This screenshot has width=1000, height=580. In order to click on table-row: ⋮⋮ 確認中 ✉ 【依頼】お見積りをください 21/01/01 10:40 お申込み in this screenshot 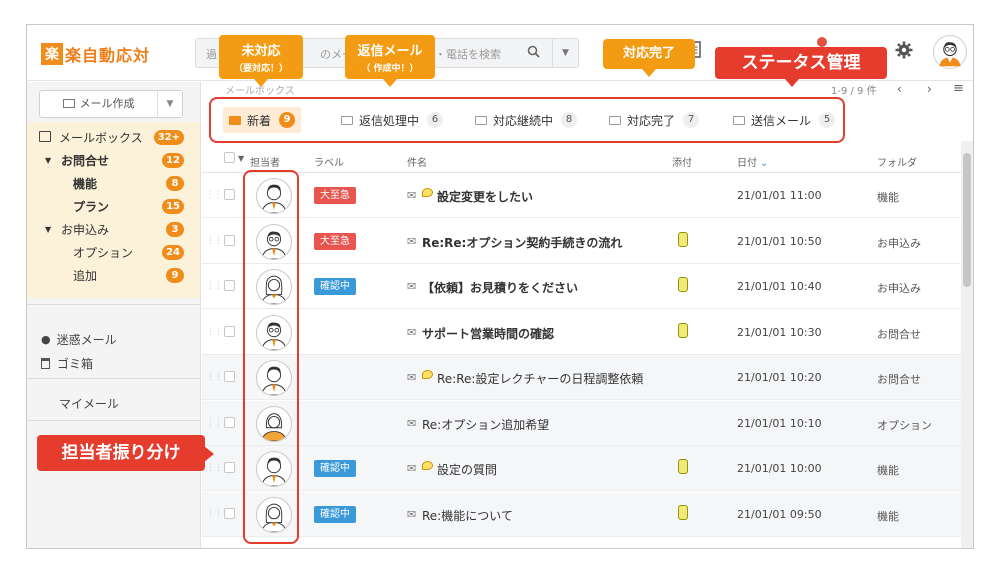, I will do `click(582, 286)`.